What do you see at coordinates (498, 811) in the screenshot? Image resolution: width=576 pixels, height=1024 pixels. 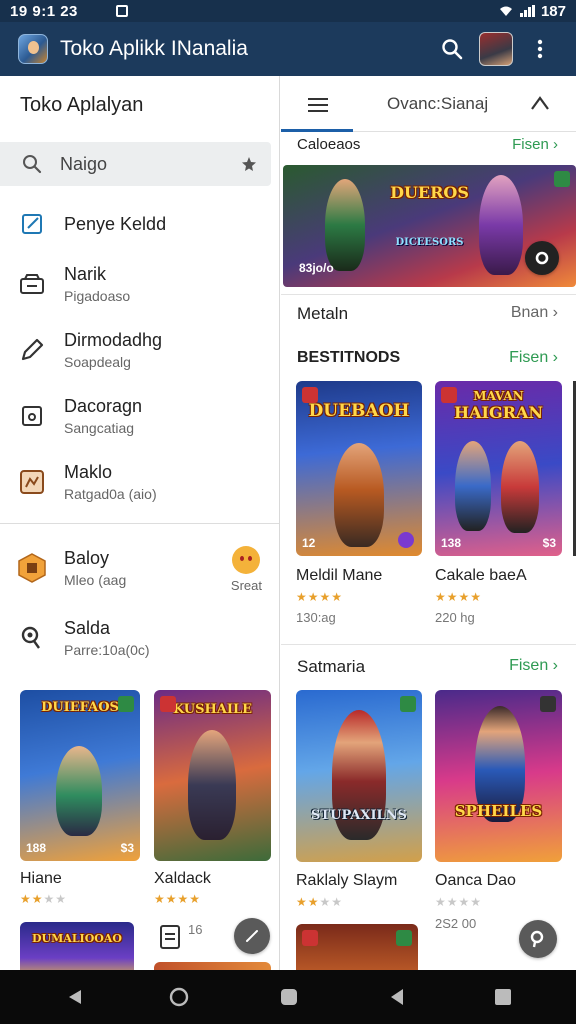 I see `game-art-logo: SPHEILES` at bounding box center [498, 811].